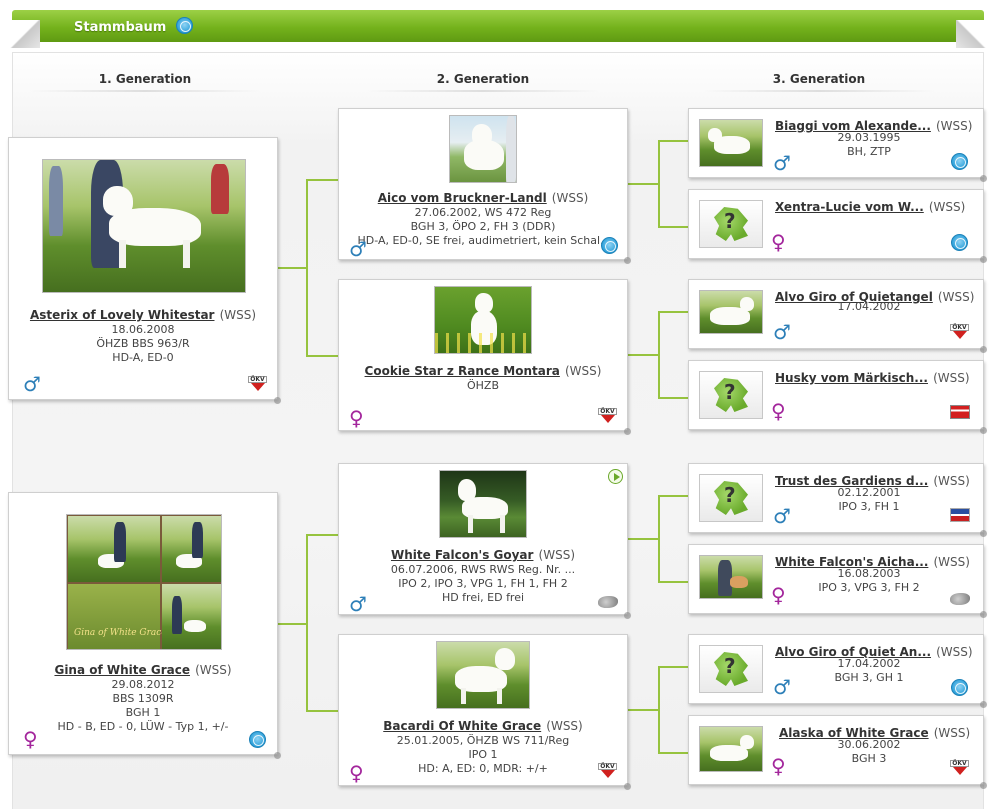 The height and width of the screenshot is (809, 1000). What do you see at coordinates (143, 684) in the screenshot?
I see `dog-info-line: 29.08.2012` at bounding box center [143, 684].